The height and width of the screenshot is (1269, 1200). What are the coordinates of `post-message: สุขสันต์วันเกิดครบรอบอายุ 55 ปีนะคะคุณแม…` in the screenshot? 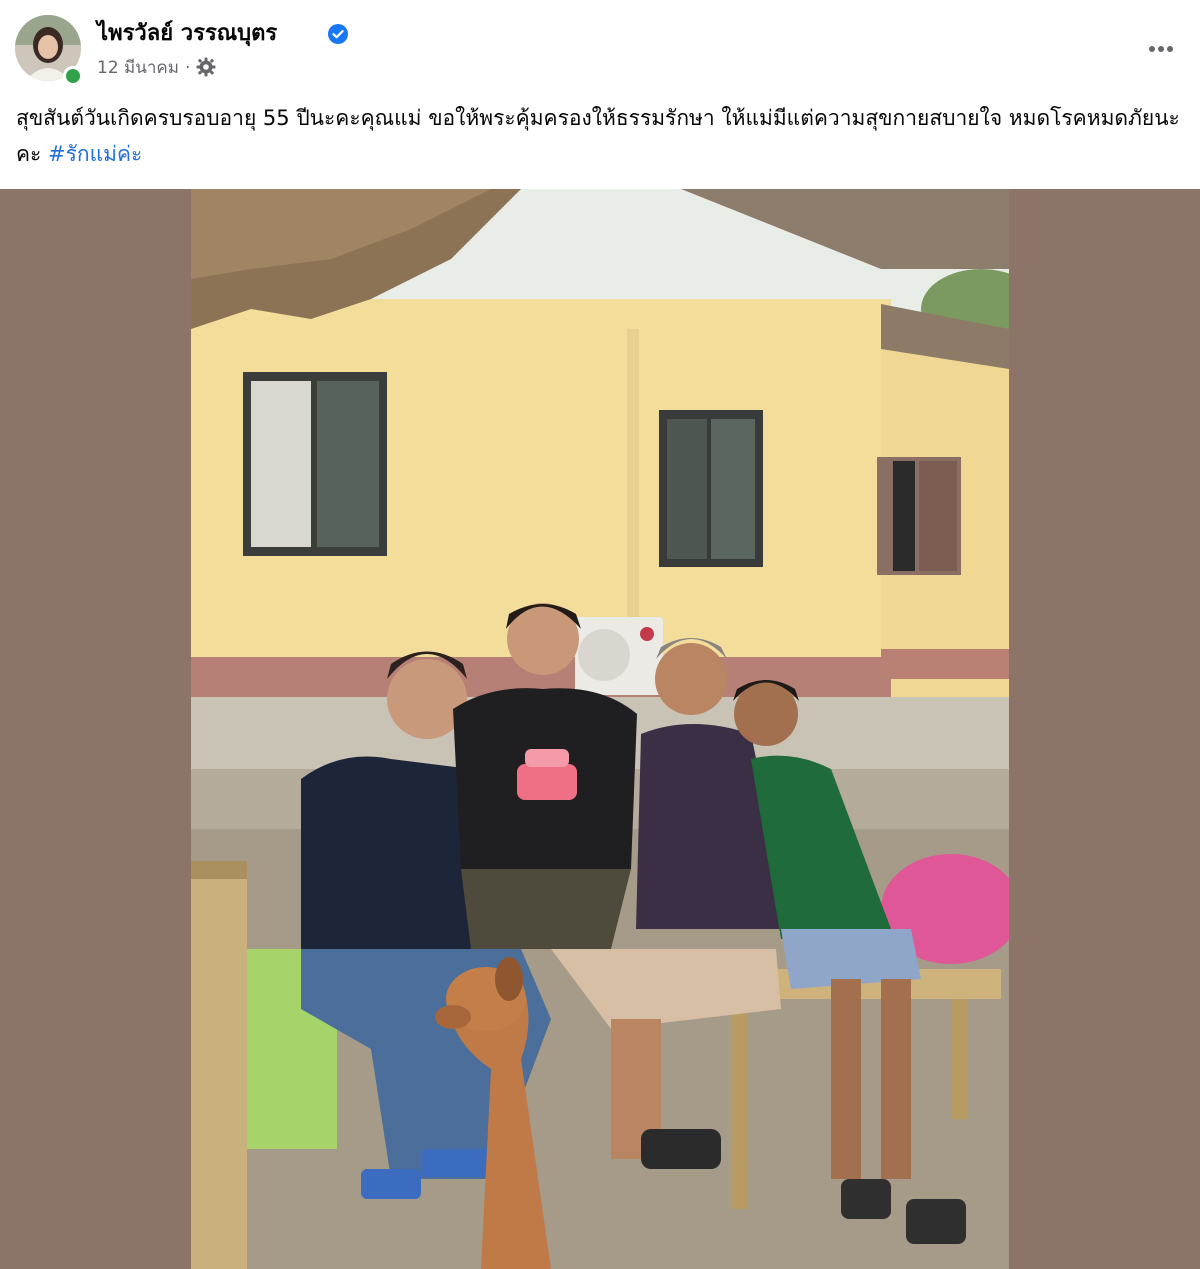 It's located at (601, 136).